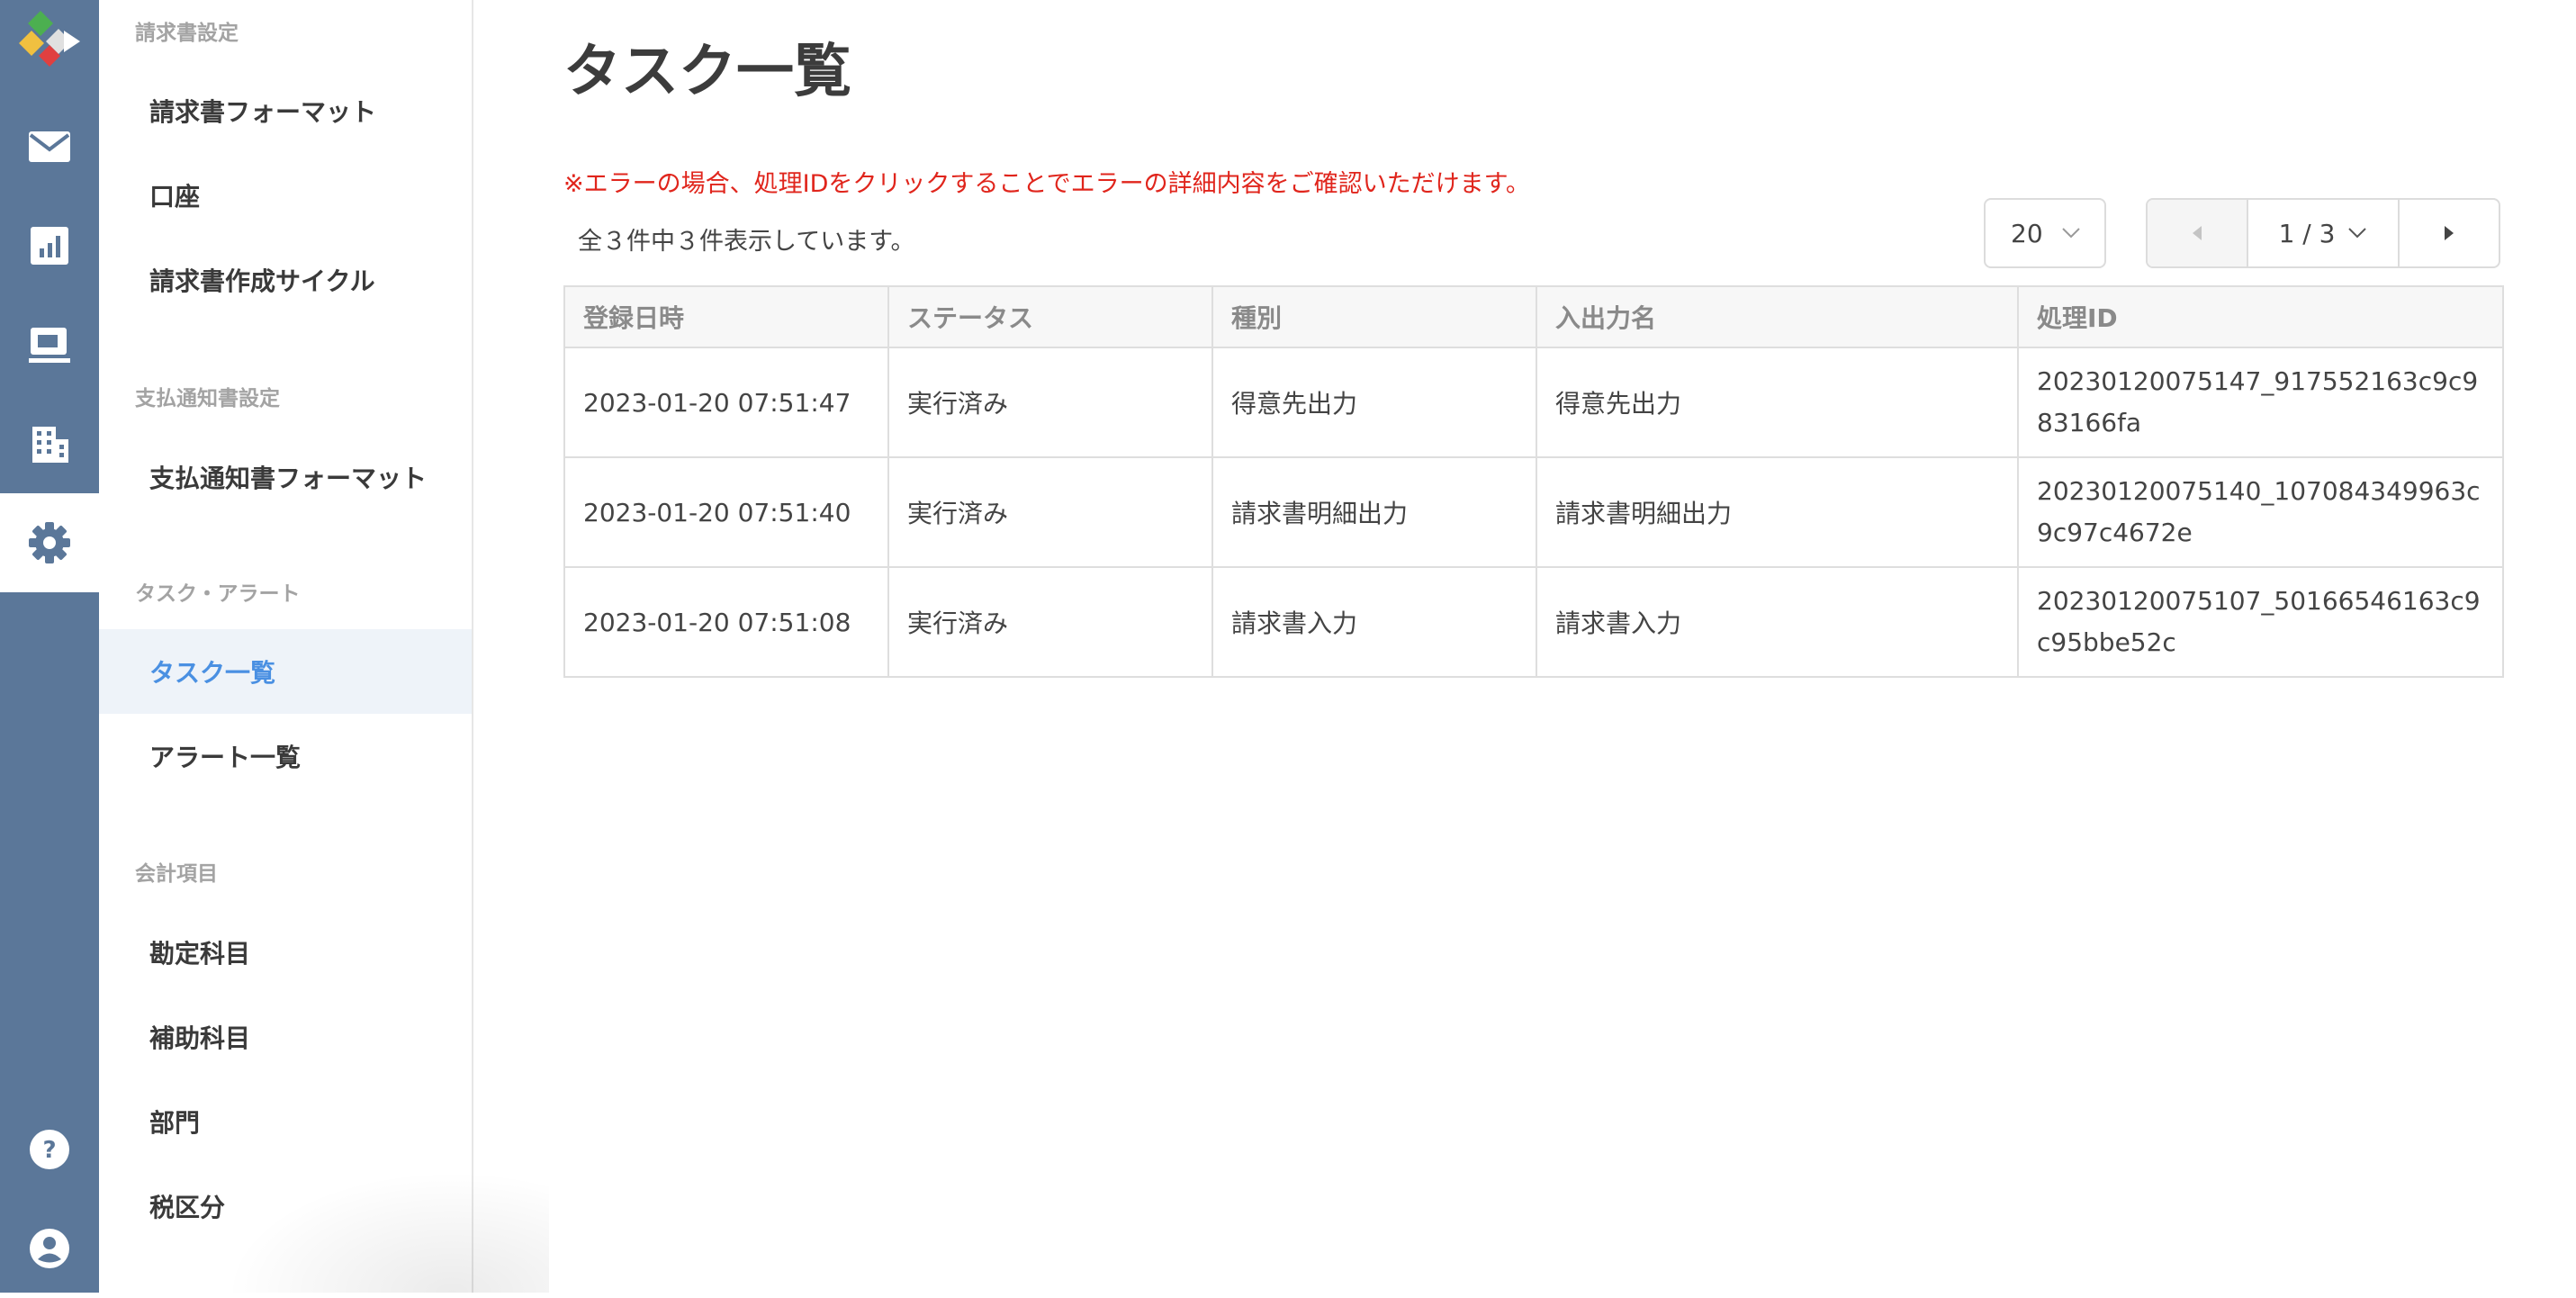 The image size is (2576, 1298). Describe the element at coordinates (263, 112) in the screenshot. I see `sidebar-item-label: 請求書フォーマット` at that location.